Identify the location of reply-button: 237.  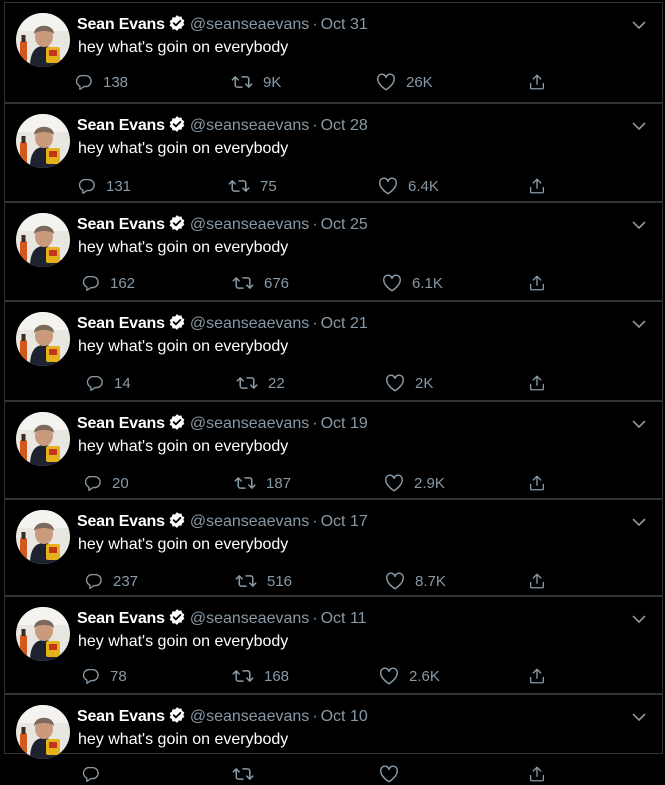
(111, 581).